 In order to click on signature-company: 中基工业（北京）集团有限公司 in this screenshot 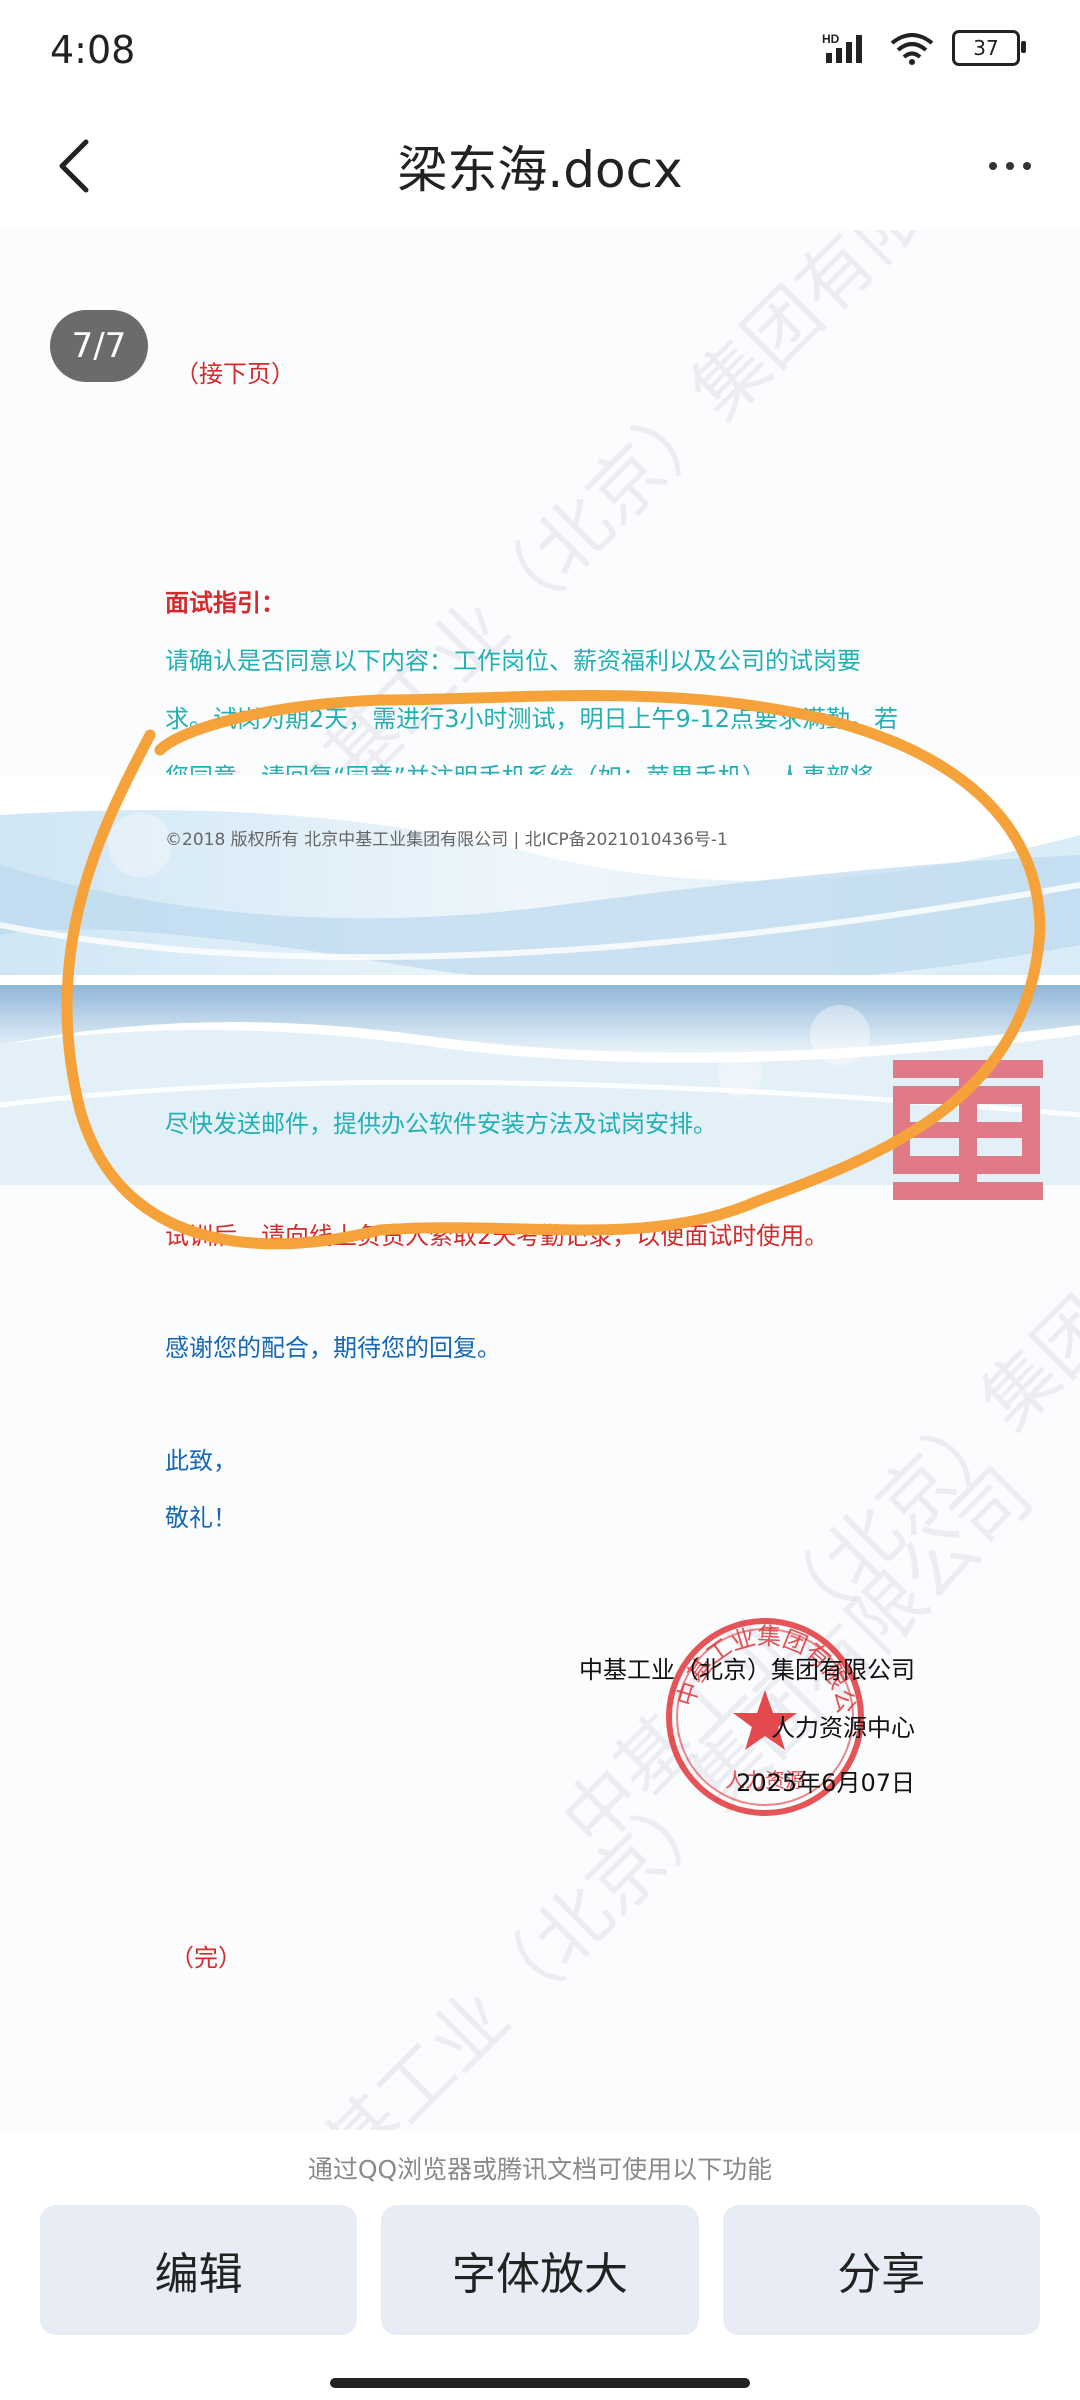, I will do `click(747, 1670)`.